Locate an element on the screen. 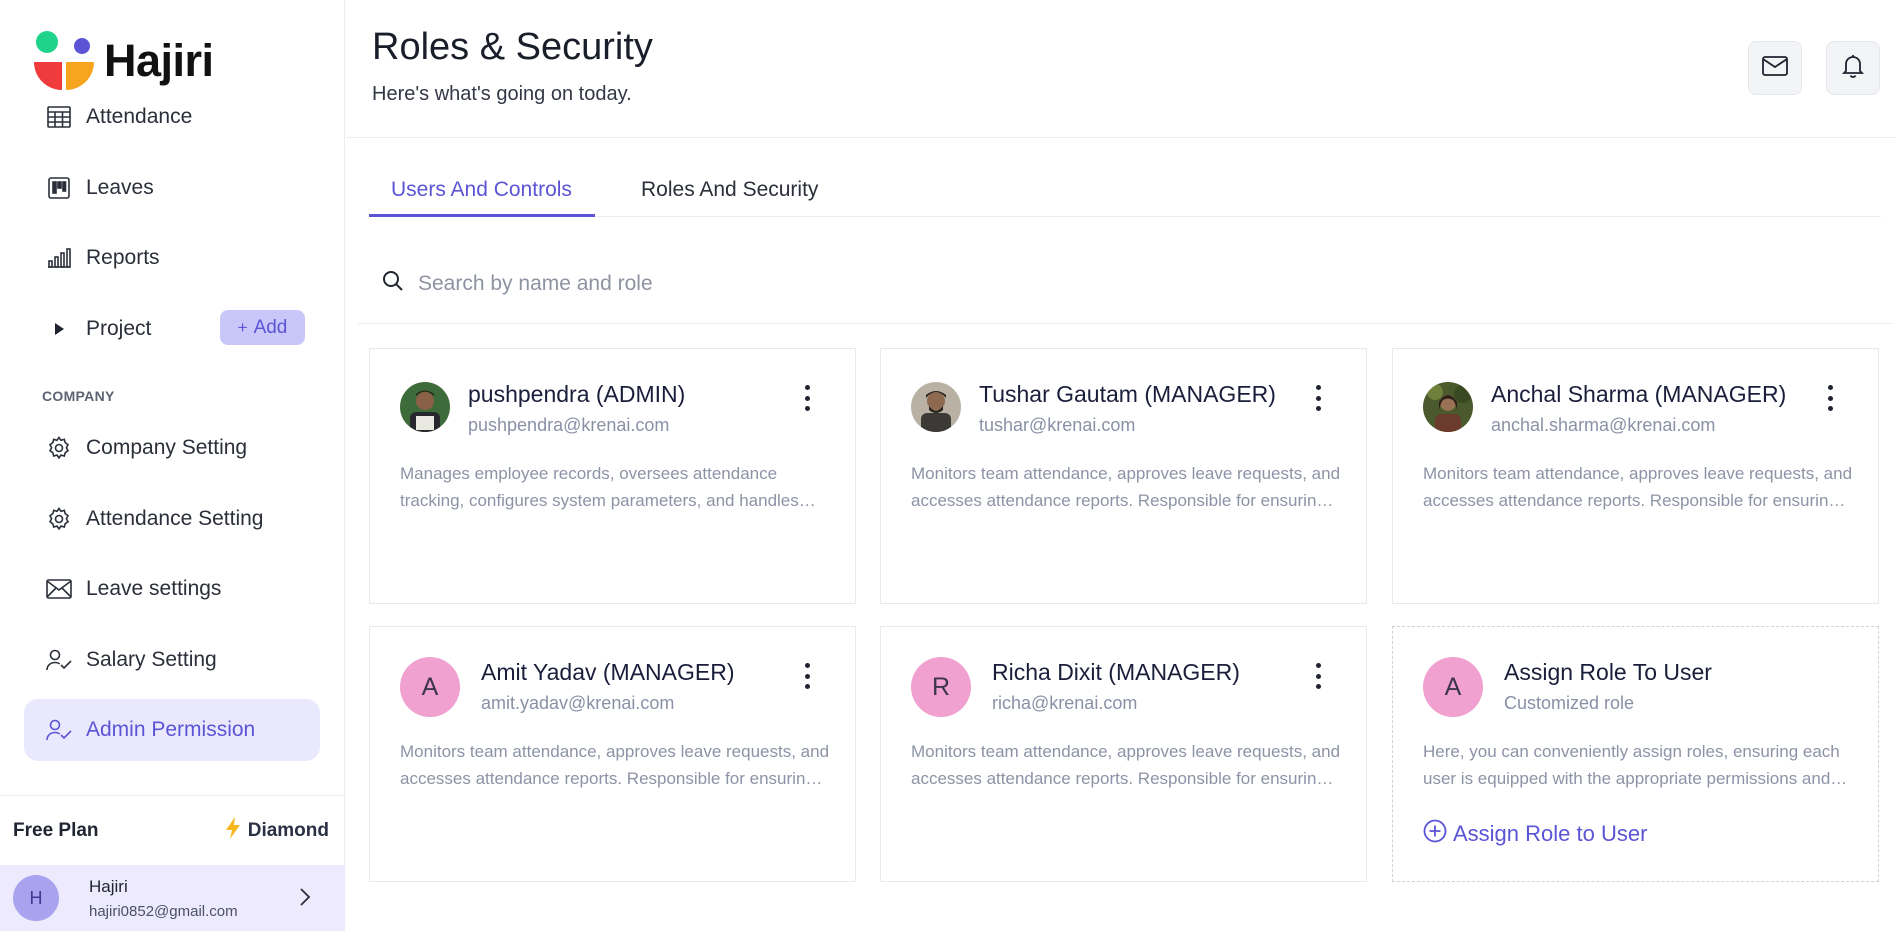  avatar: R is located at coordinates (941, 687).